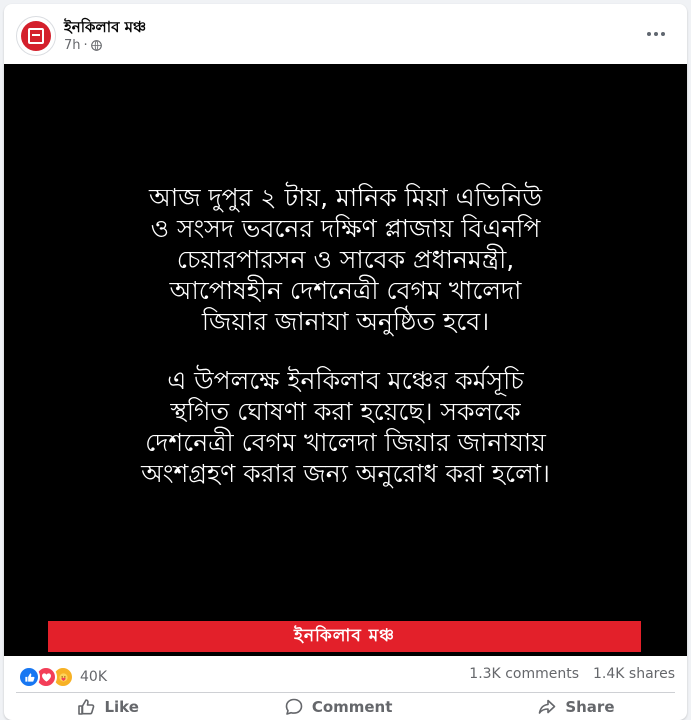  I want to click on share-arrow-icon, so click(547, 706).